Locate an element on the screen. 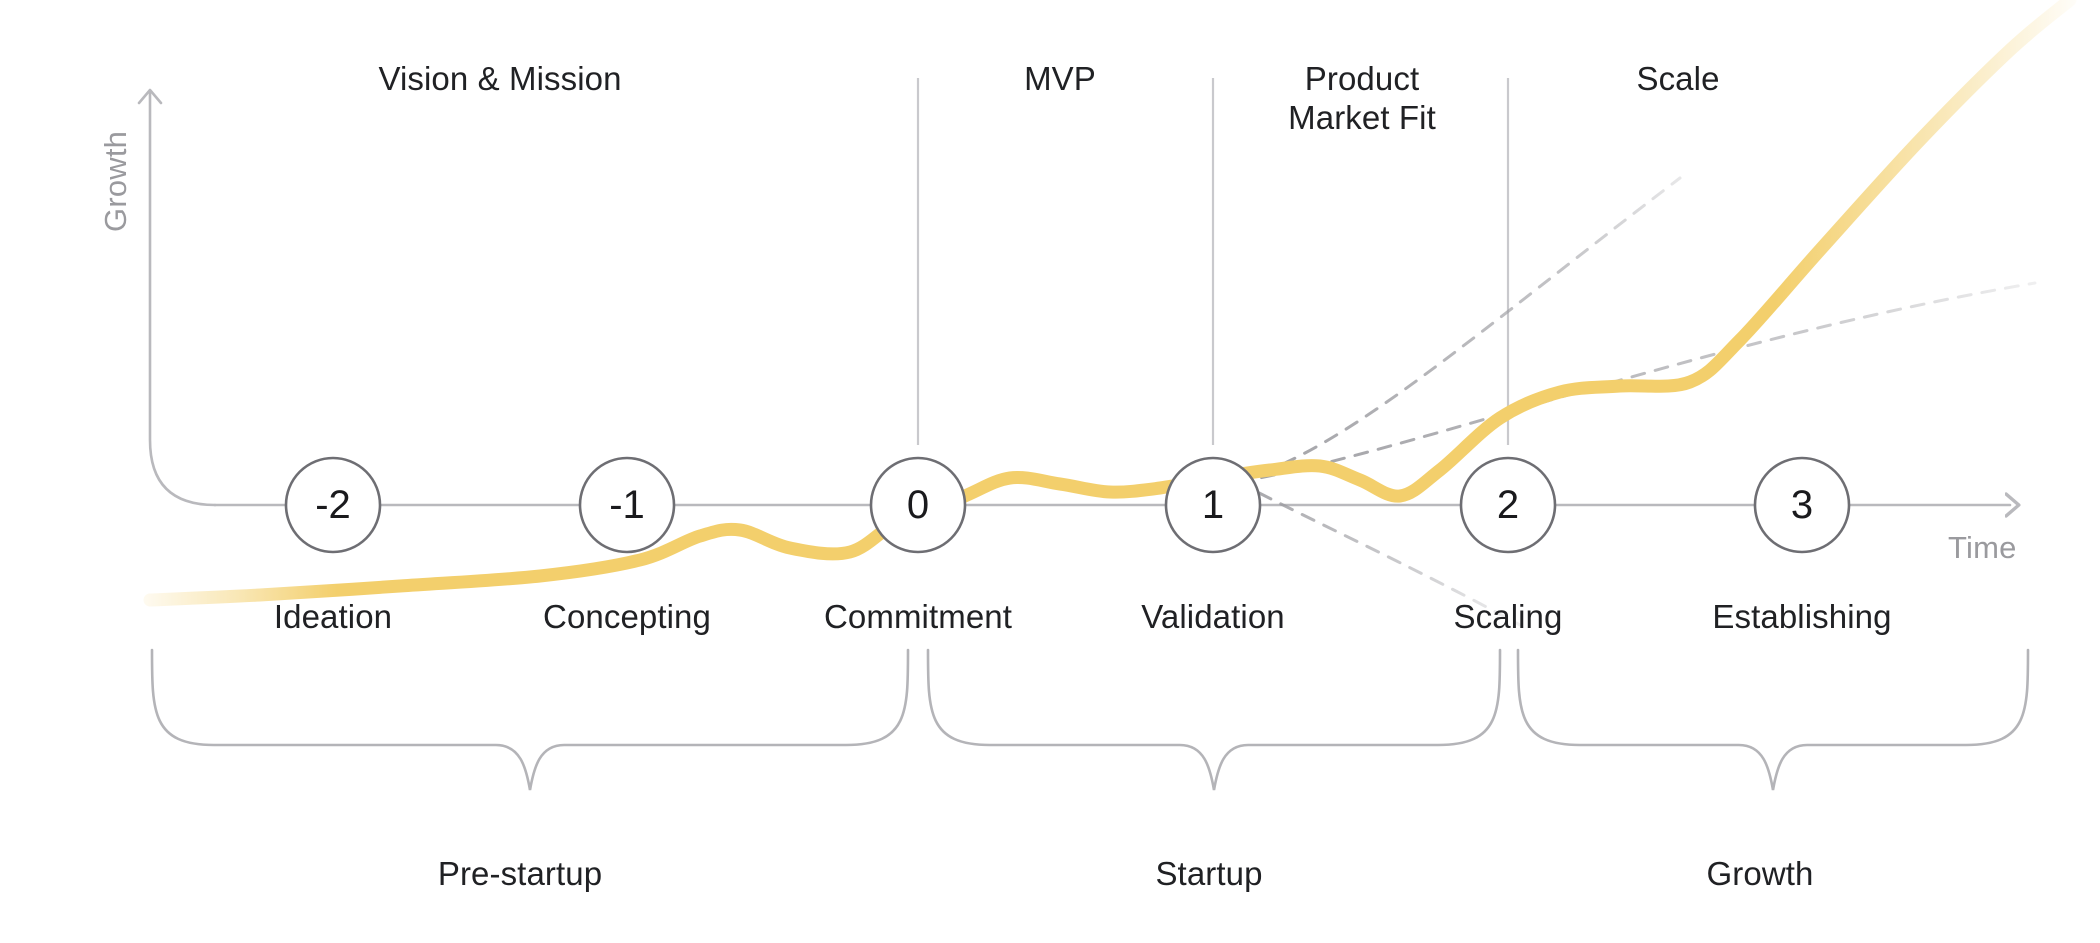  group-label-growth: Growth is located at coordinates (1760, 873).